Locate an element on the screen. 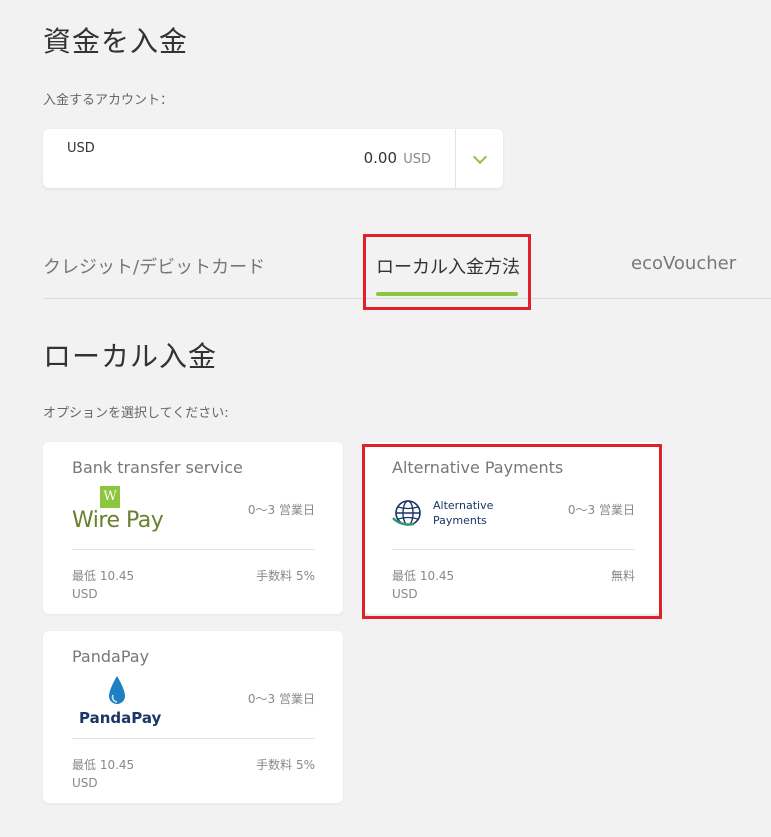 This screenshot has width=771, height=837. wirepay-logo: W Wire Pay is located at coordinates (118, 512).